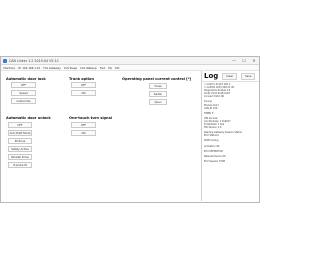 Image resolution: width=320 pixels, height=260 pixels. What do you see at coordinates (20, 125) in the screenshot?
I see `door-unlock-off-button: OFF` at bounding box center [20, 125].